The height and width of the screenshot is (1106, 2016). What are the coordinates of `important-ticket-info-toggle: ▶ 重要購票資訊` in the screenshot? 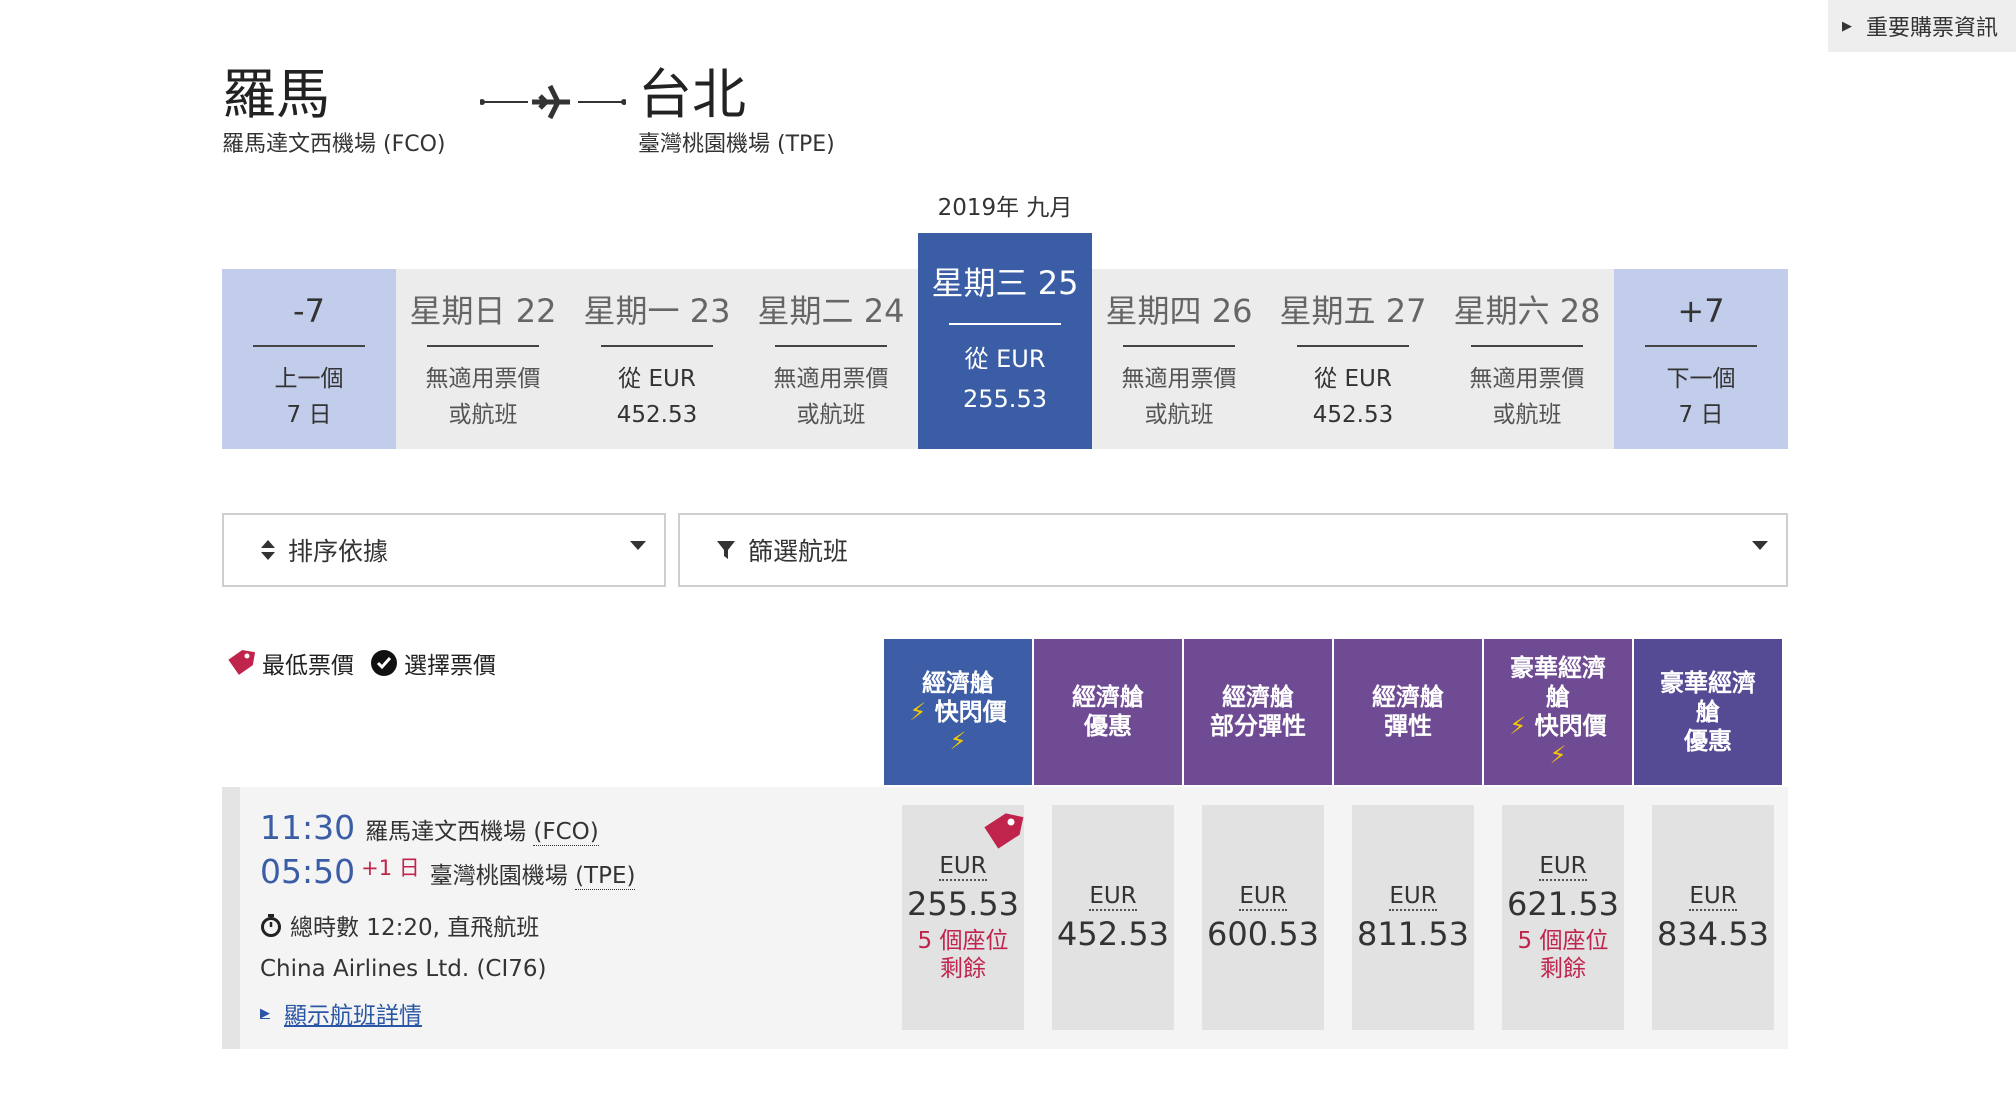 It's located at (1922, 26).